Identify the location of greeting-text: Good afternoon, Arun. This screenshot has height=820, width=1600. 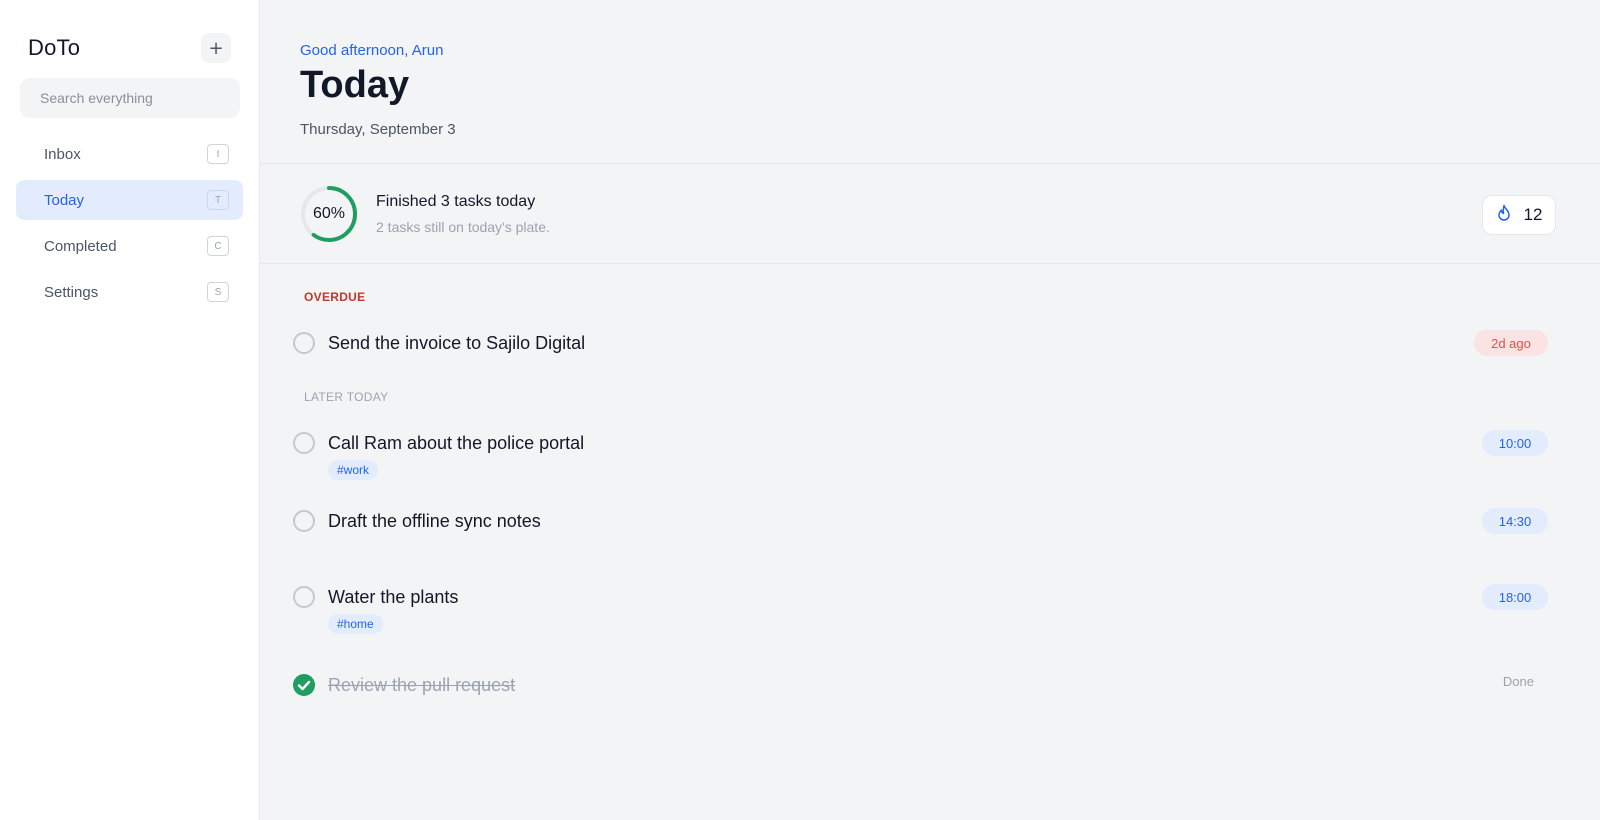
(372, 50).